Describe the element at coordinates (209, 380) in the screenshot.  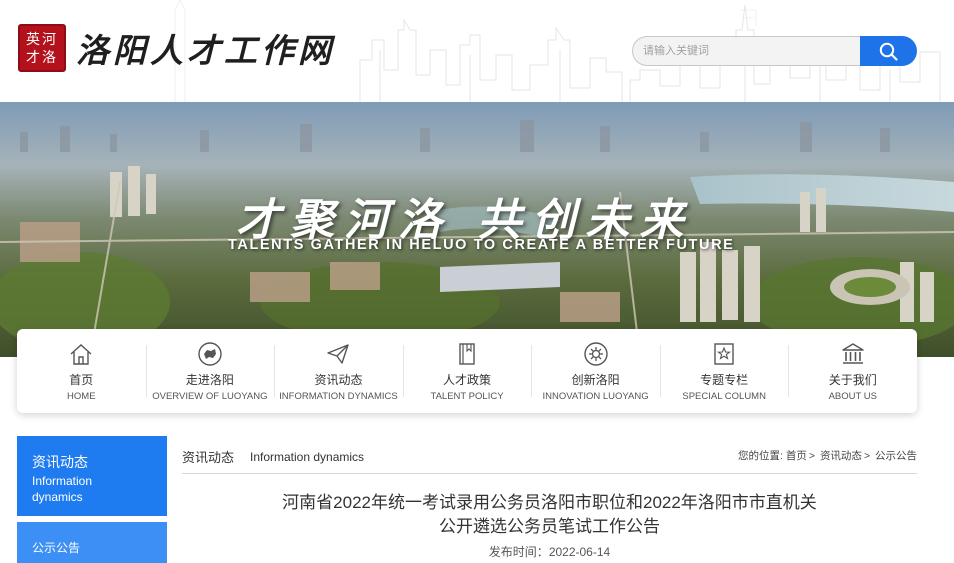
I see `nav-label-cn: 走进洛阳` at that location.